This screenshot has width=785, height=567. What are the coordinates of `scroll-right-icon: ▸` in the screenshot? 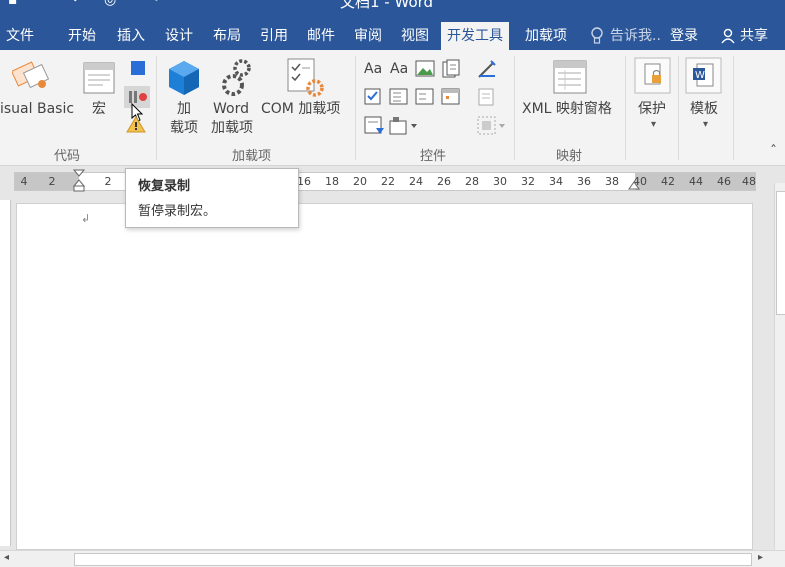 It's located at (760, 557).